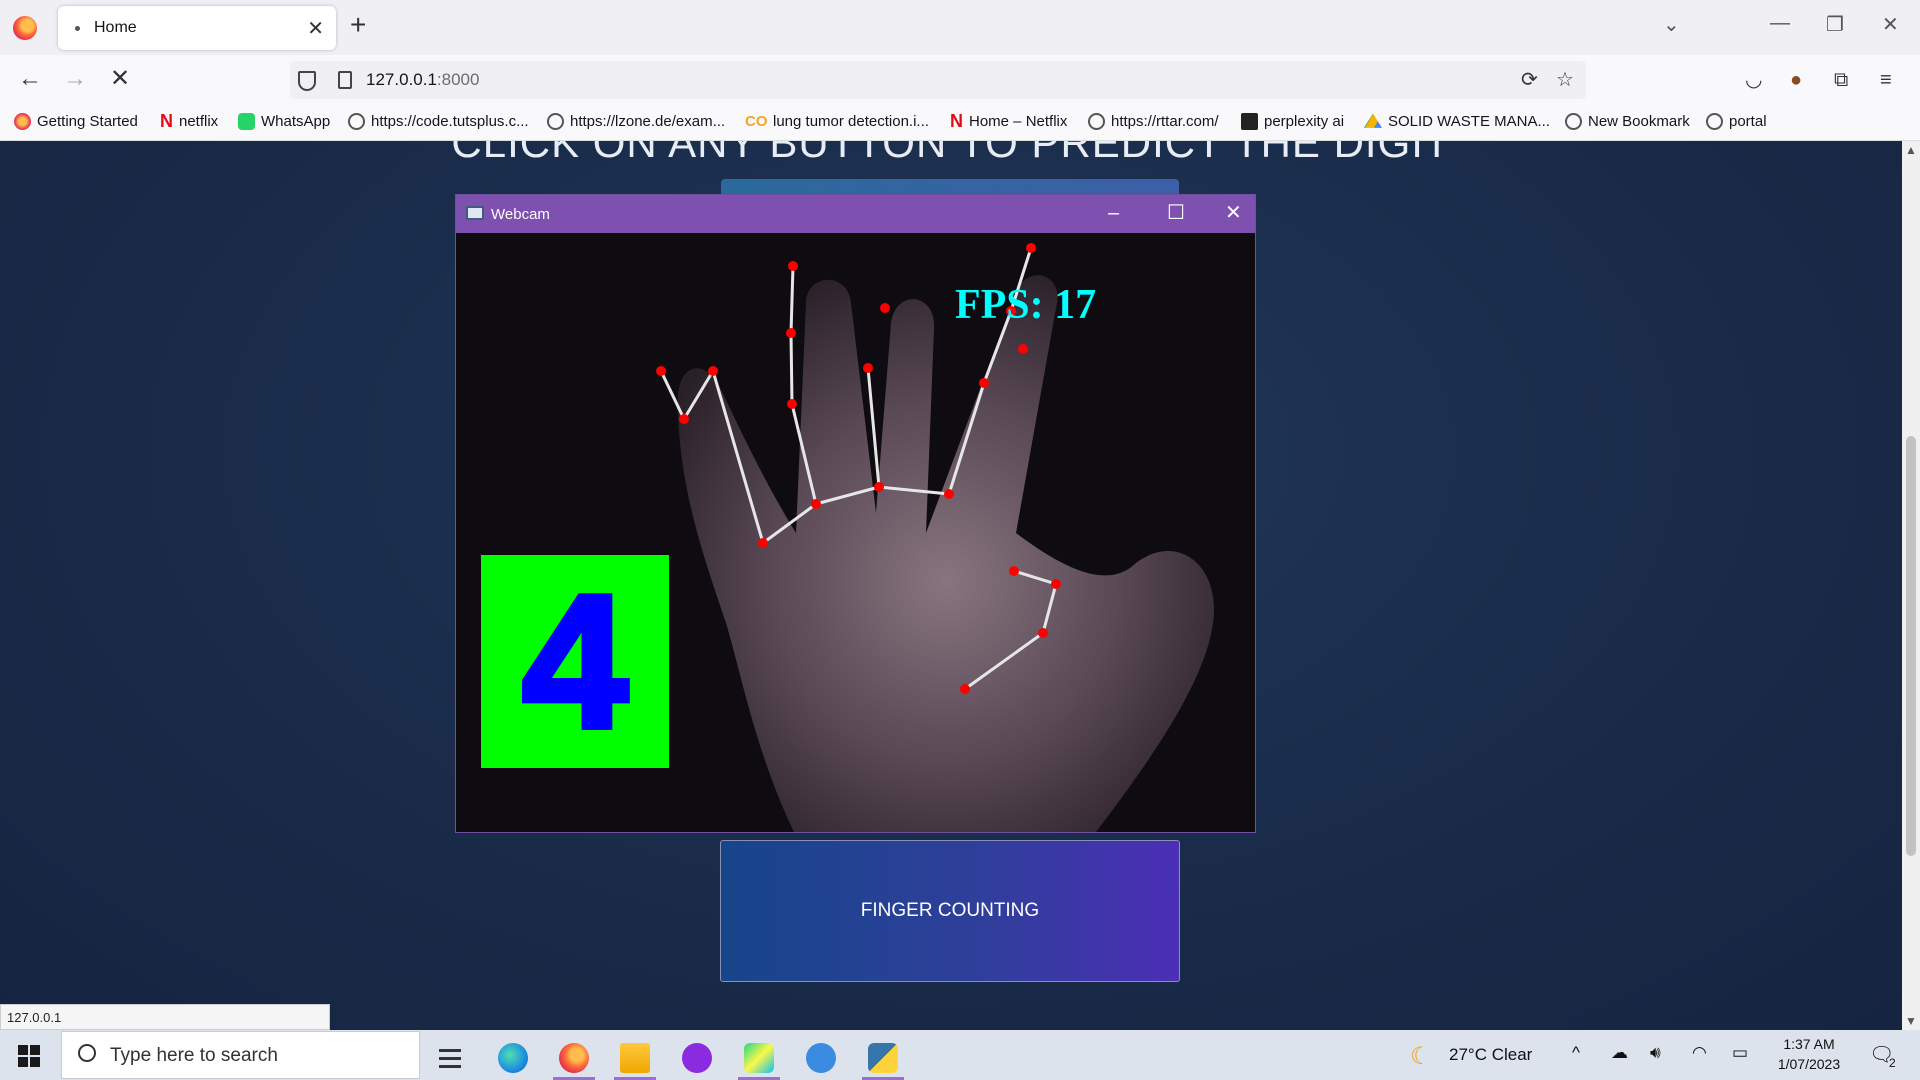 Image resolution: width=1920 pixels, height=1080 pixels. I want to click on stop-loading-button: ✕, so click(120, 79).